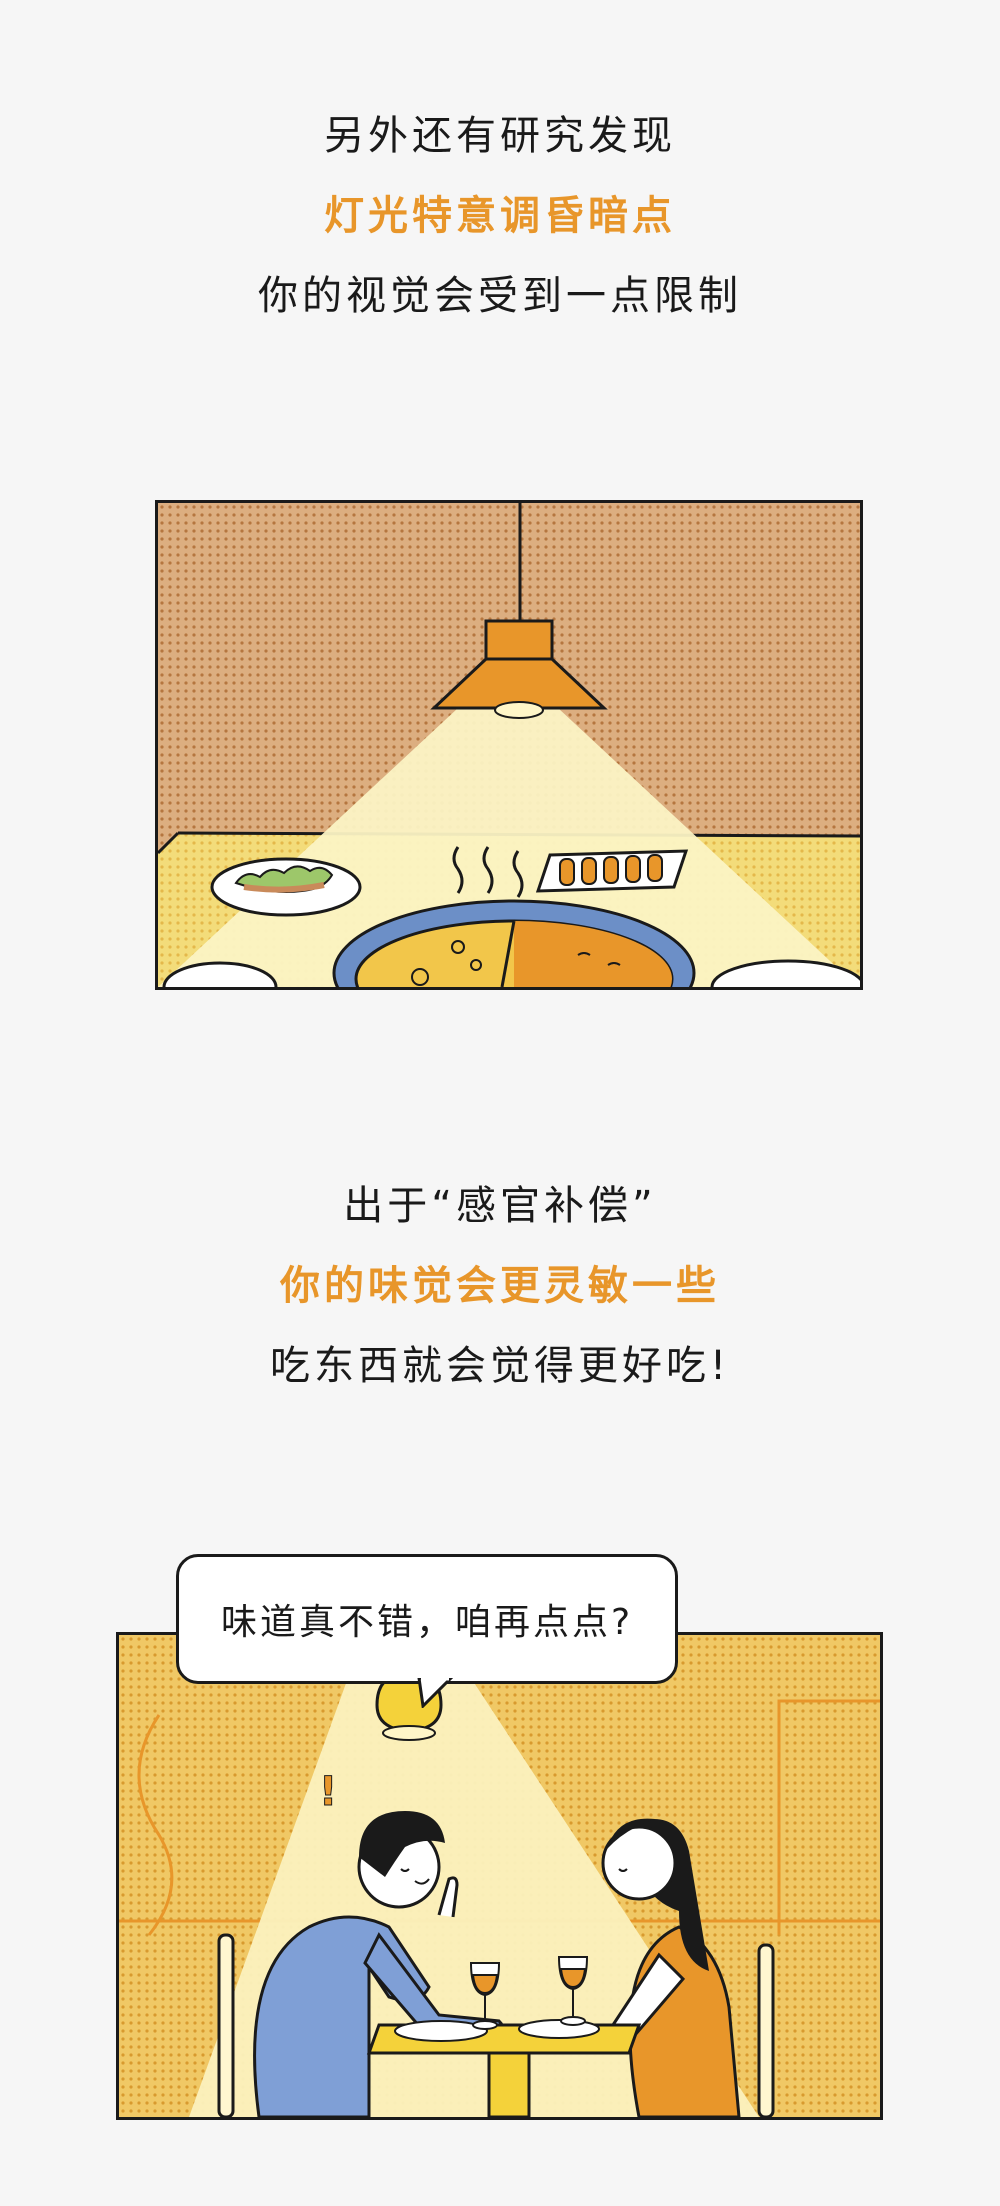  I want to click on chair-left-icon, so click(226, 2025).